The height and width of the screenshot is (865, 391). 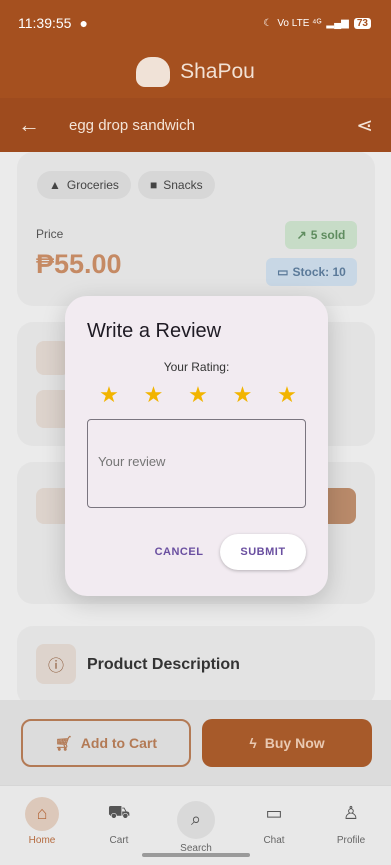 I want to click on rating-stars: ★ ★ ★ ★ ★, so click(x=198, y=395).